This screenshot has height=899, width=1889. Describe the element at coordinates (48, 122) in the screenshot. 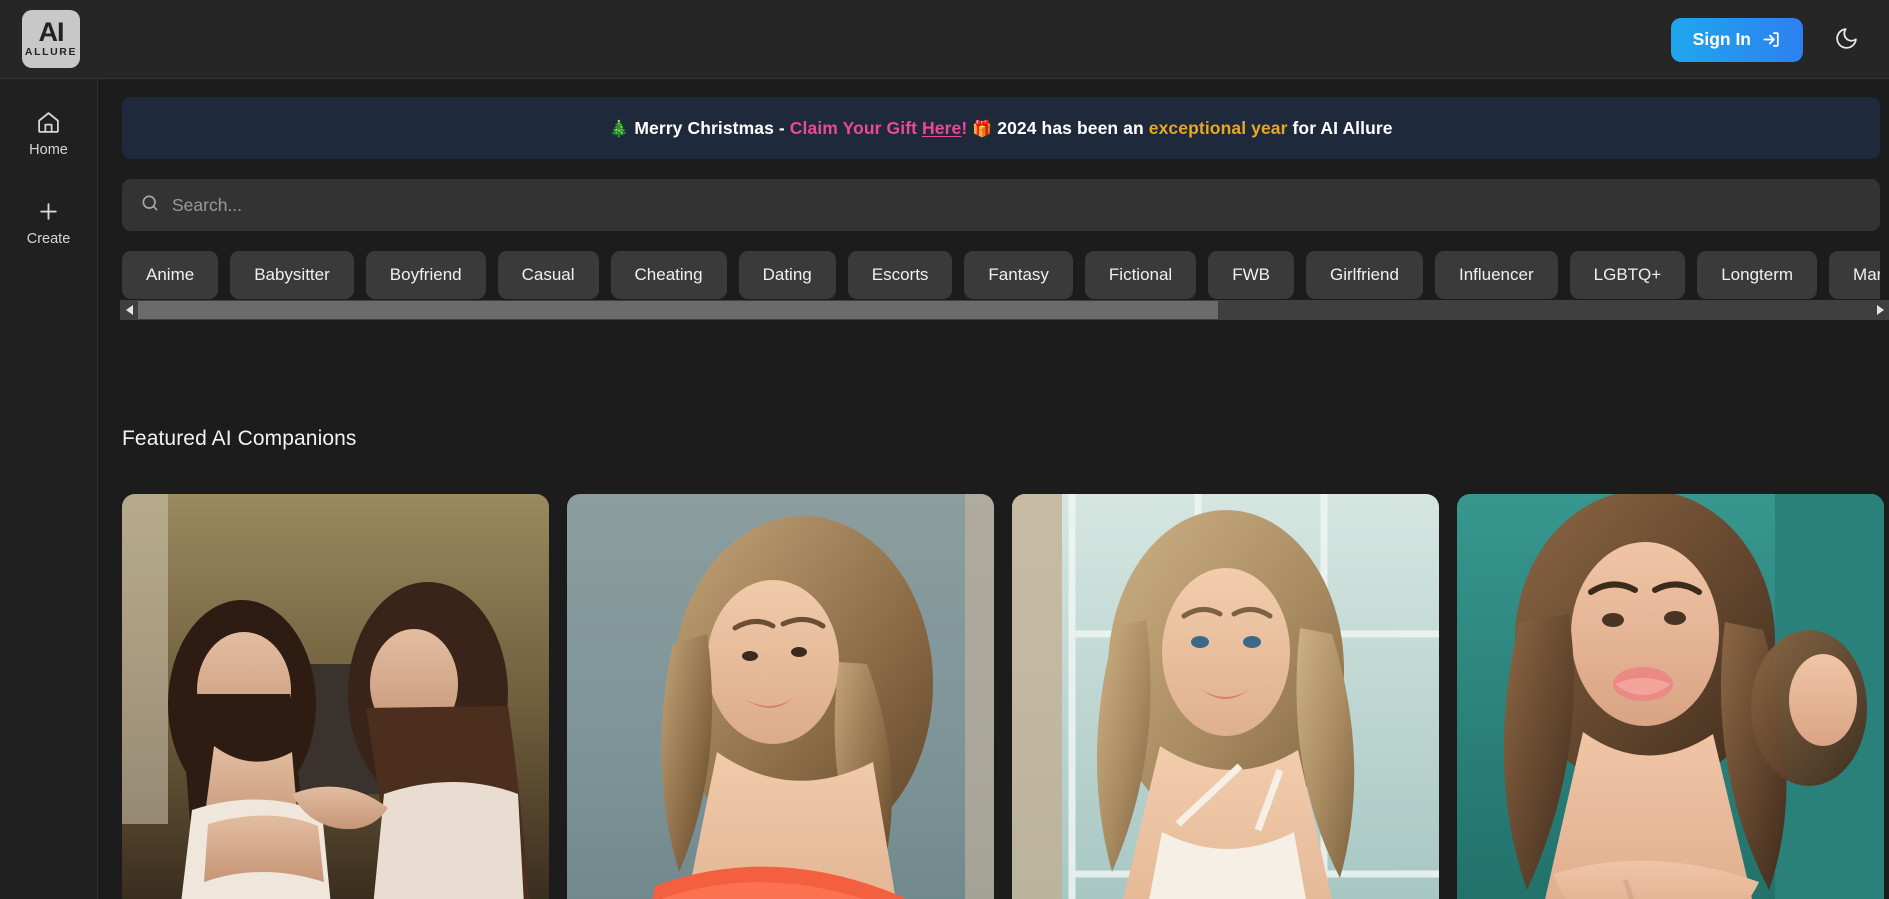

I see `home-icon` at that location.